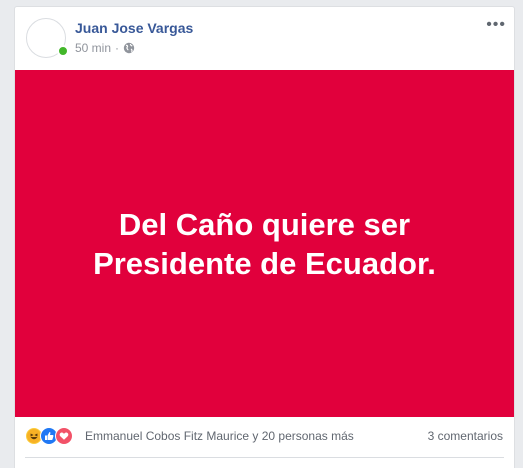  I want to click on reaction-icons, so click(49, 436).